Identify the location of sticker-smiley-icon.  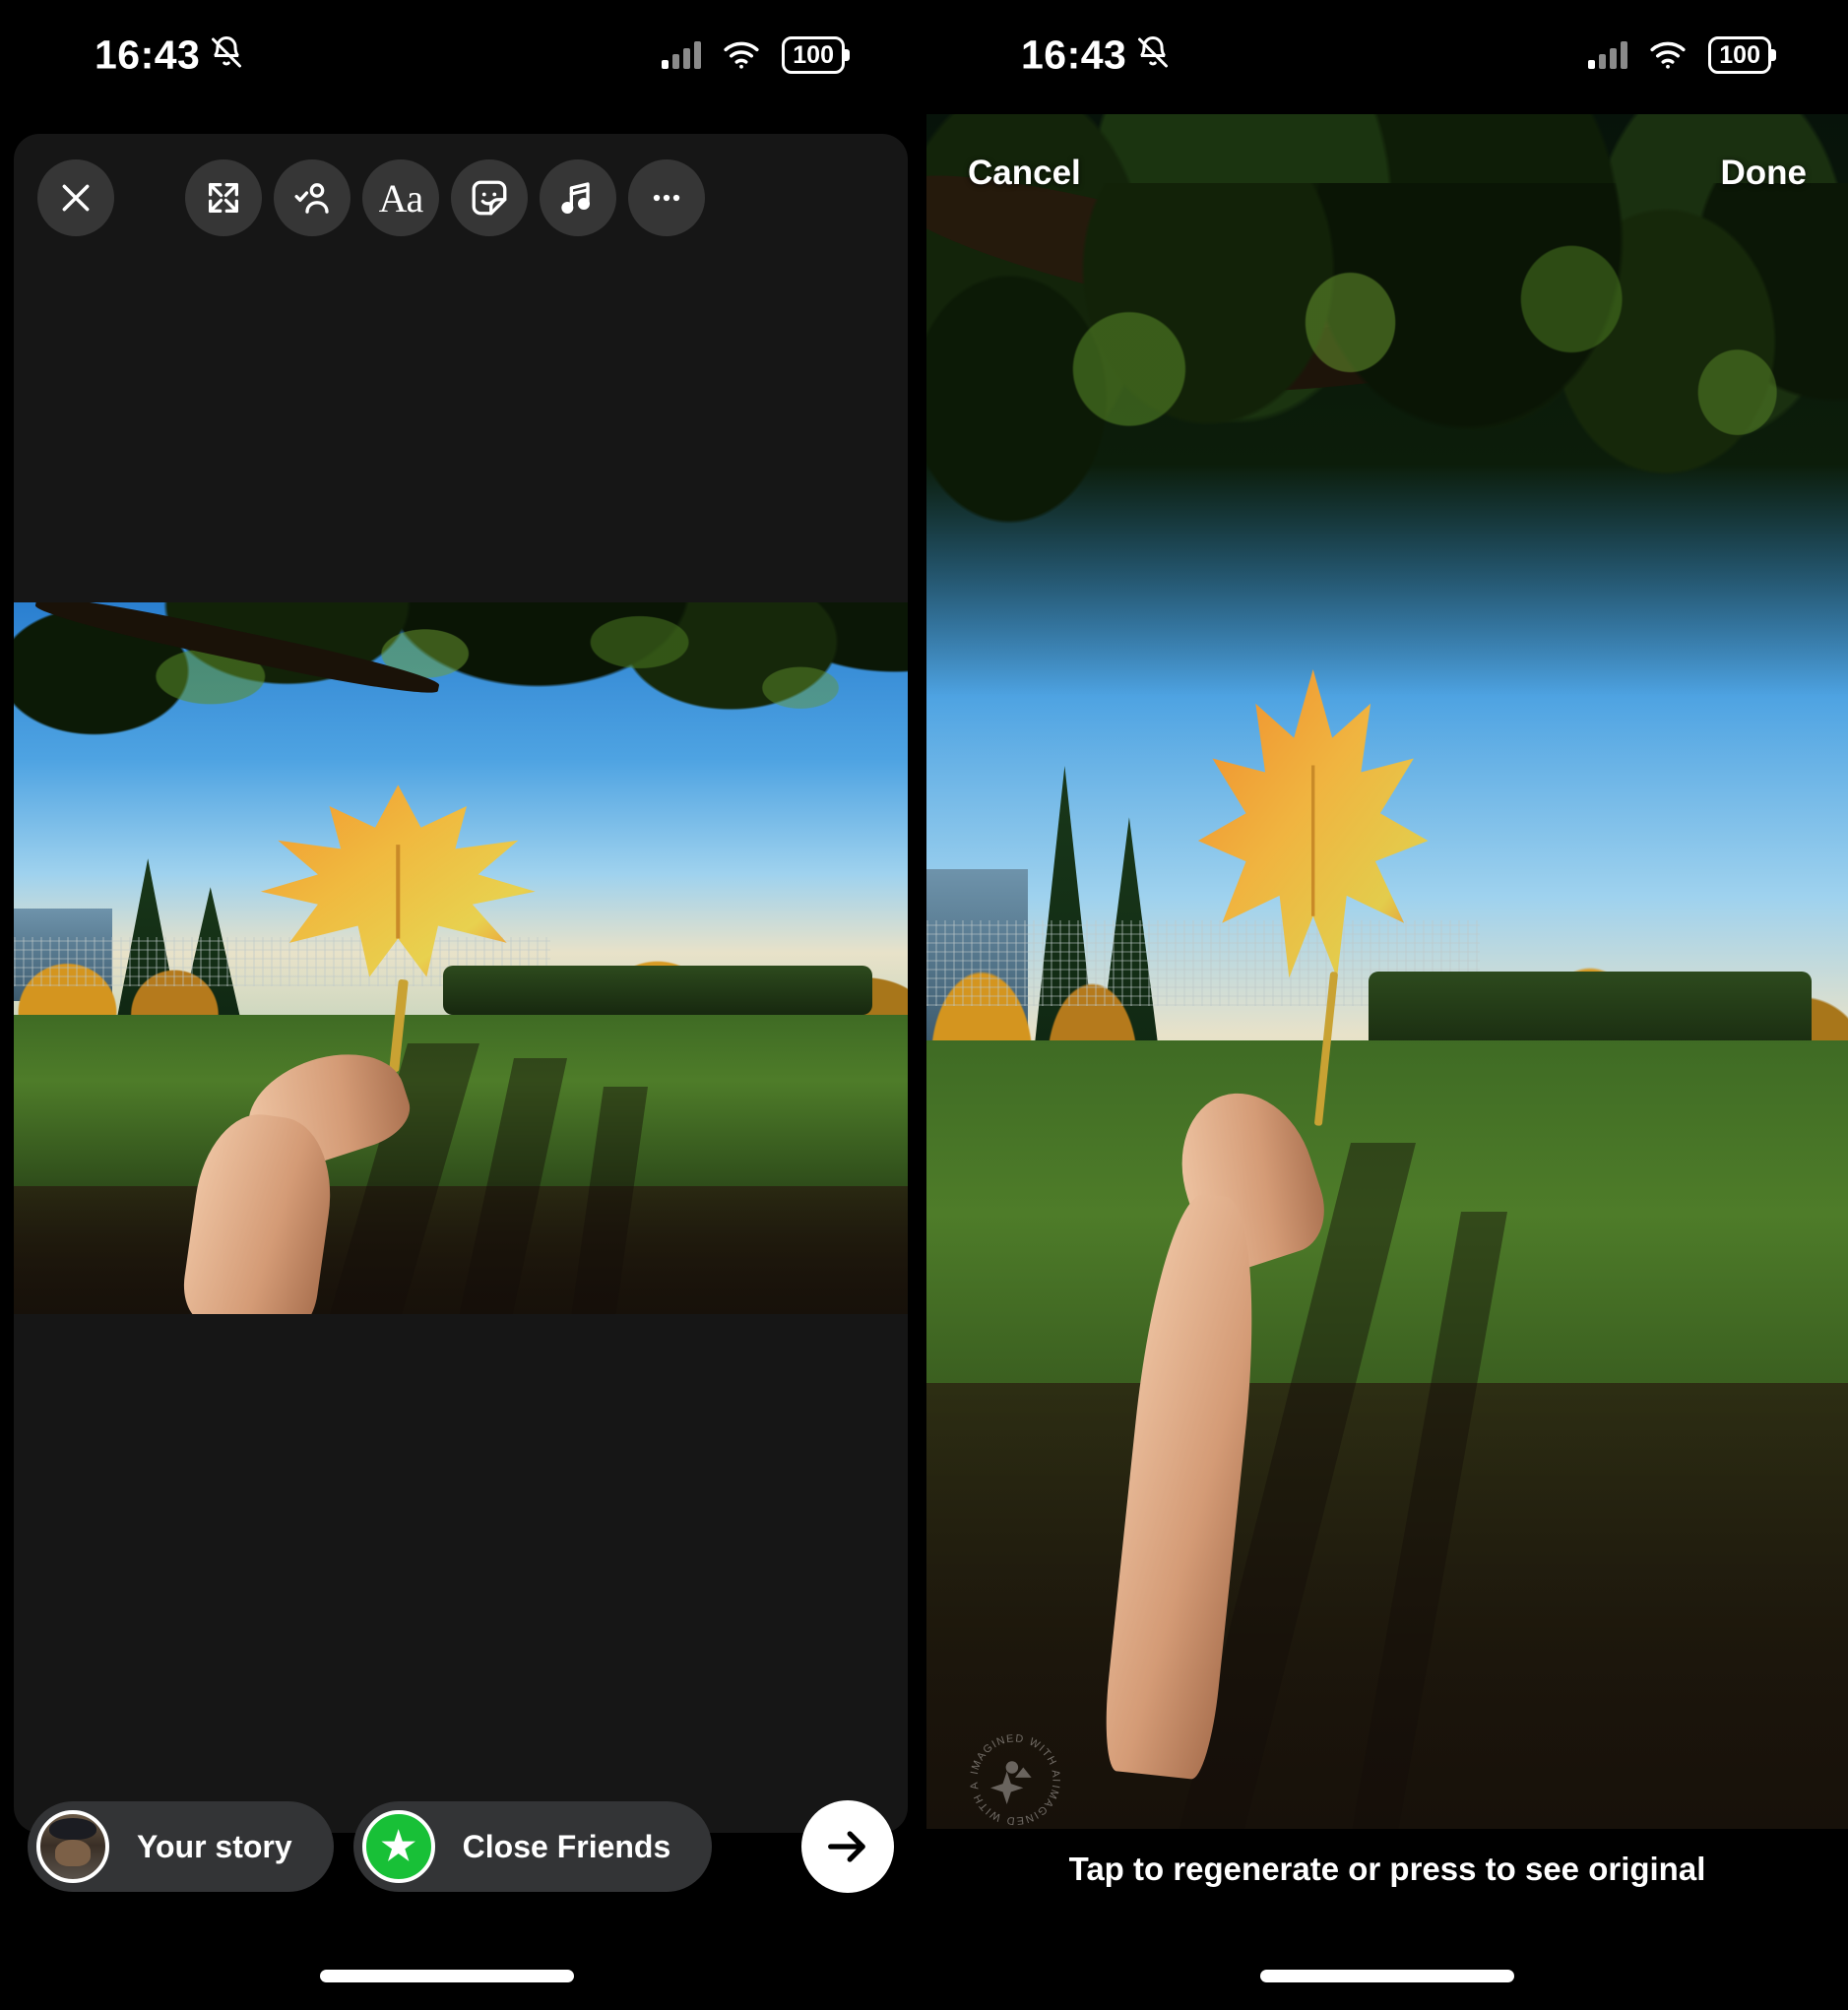
(489, 198).